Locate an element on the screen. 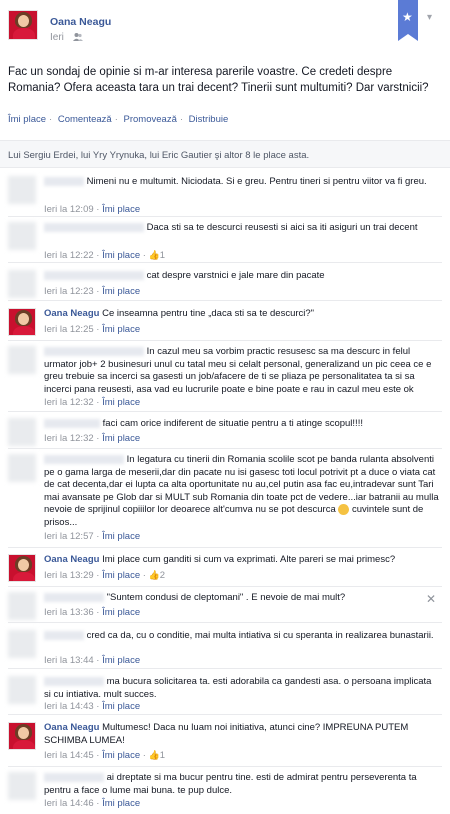  post-timestamp: Ieri is located at coordinates (57, 37).